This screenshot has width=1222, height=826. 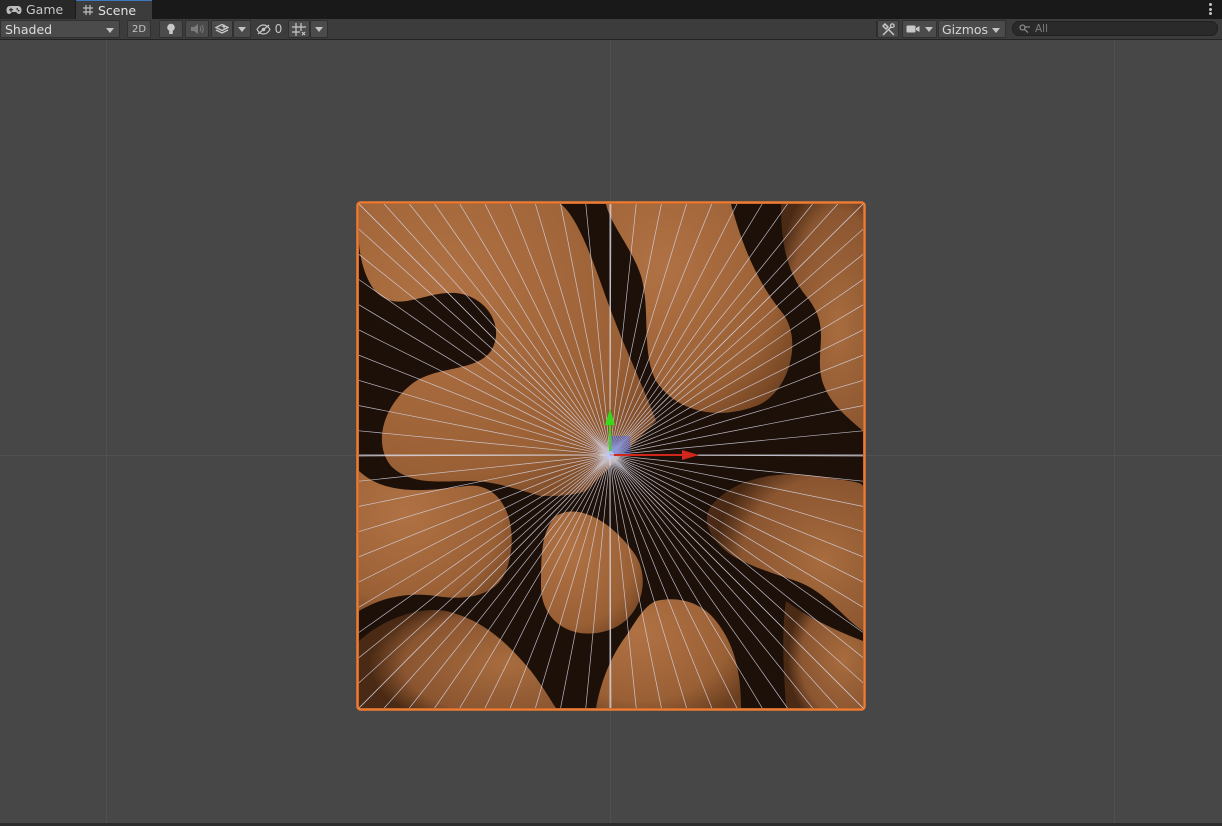 I want to click on audio-speaker-icon, so click(x=197, y=29).